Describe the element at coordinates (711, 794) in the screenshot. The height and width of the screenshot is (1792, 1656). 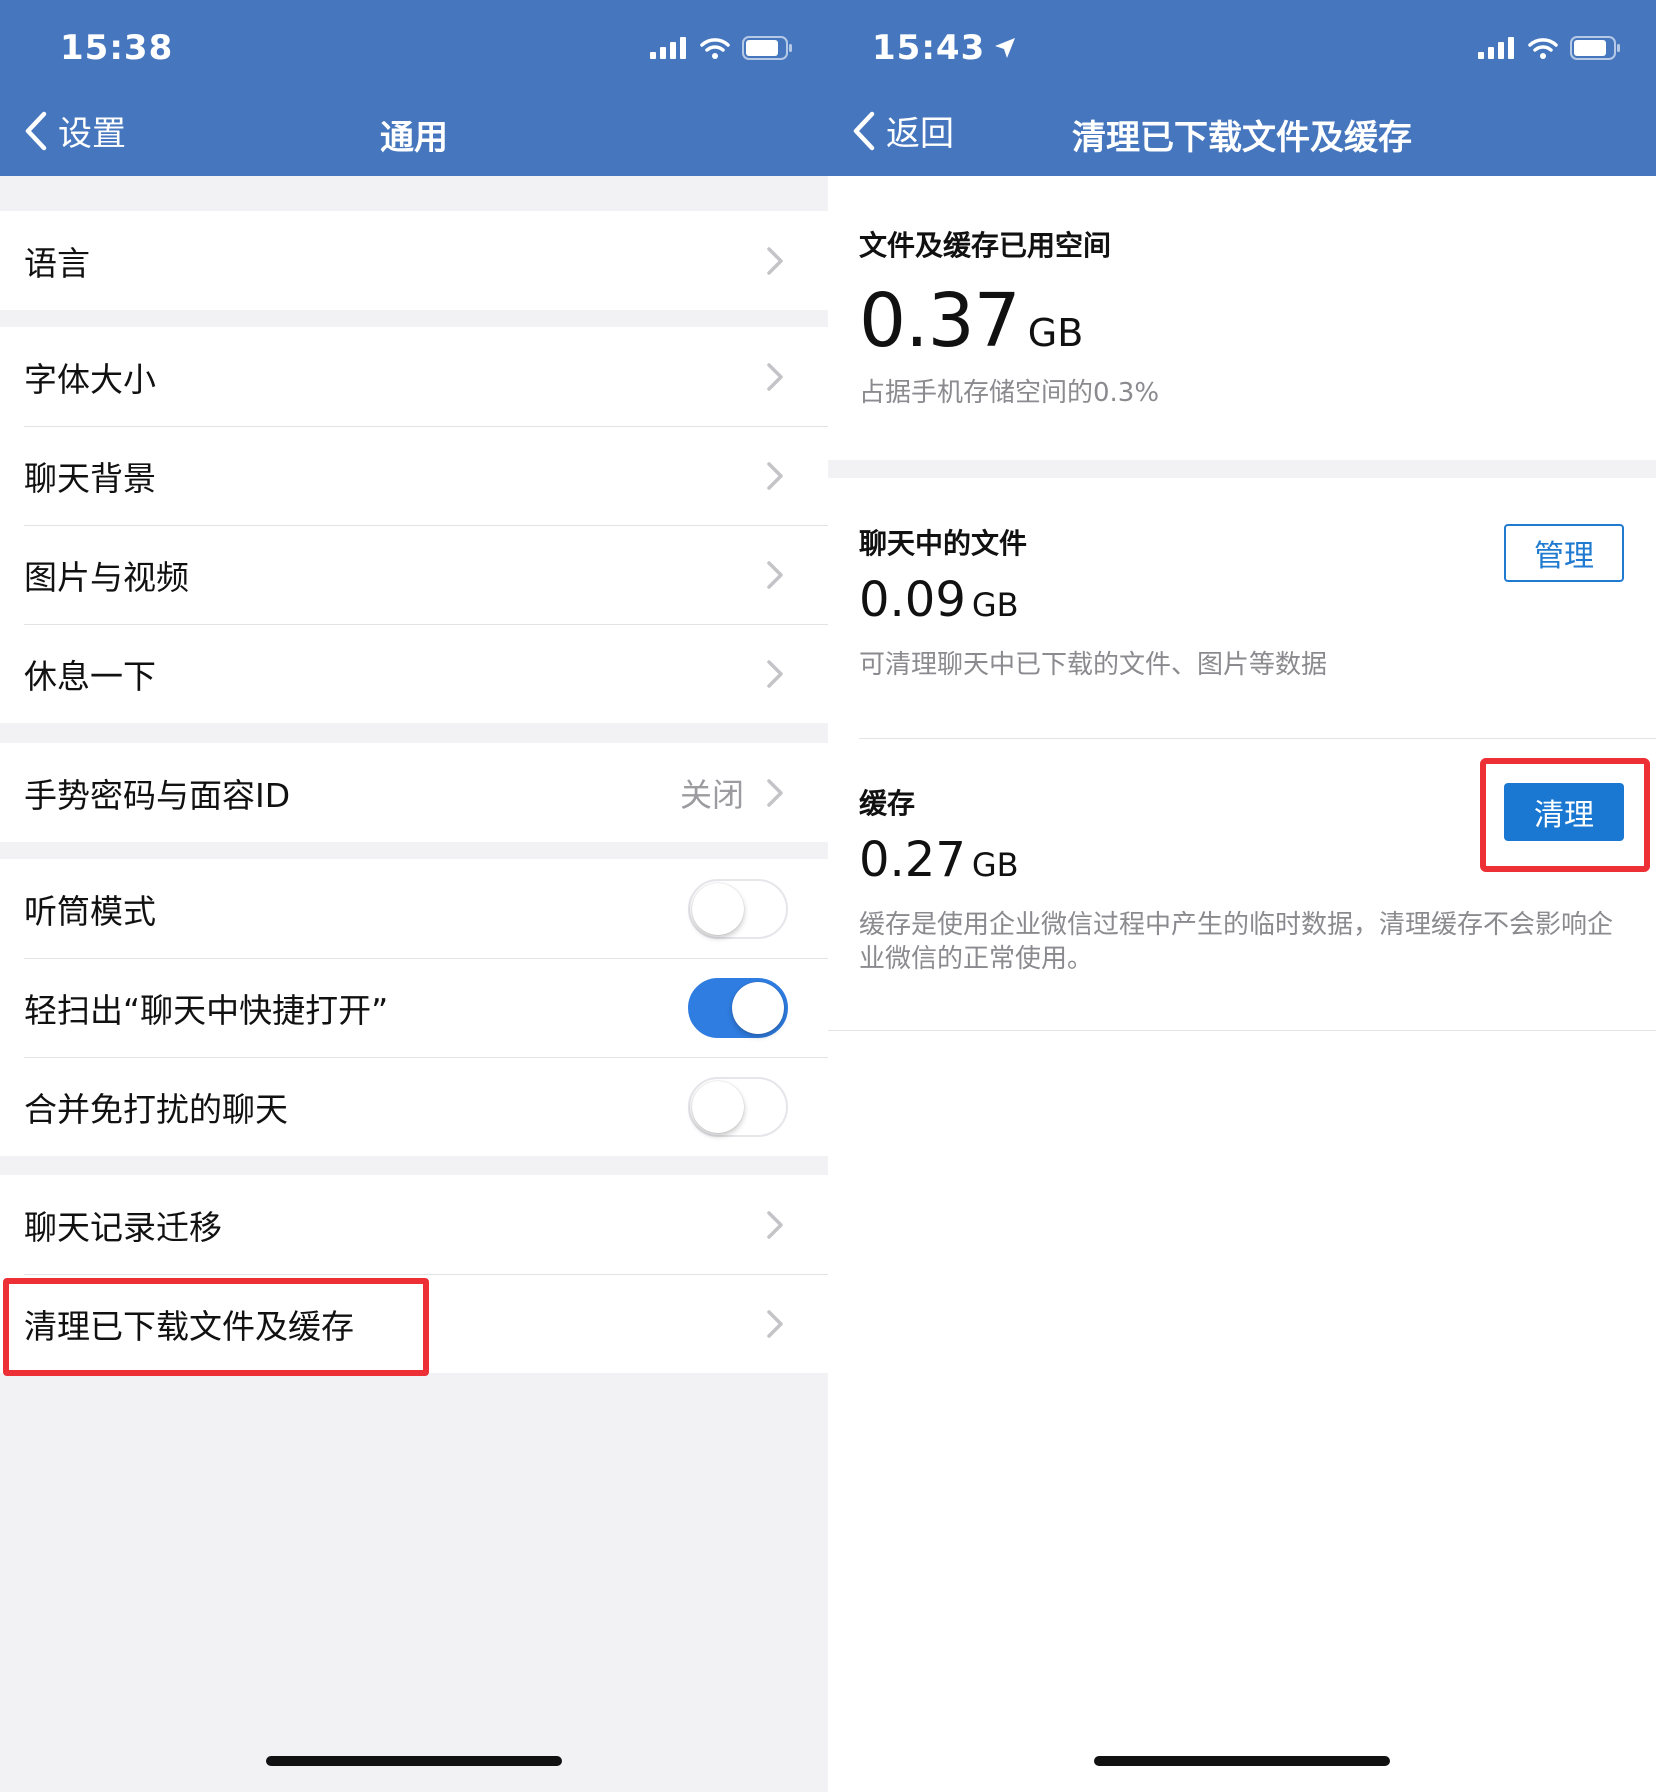
I see `settings-item-value: 关闭` at that location.